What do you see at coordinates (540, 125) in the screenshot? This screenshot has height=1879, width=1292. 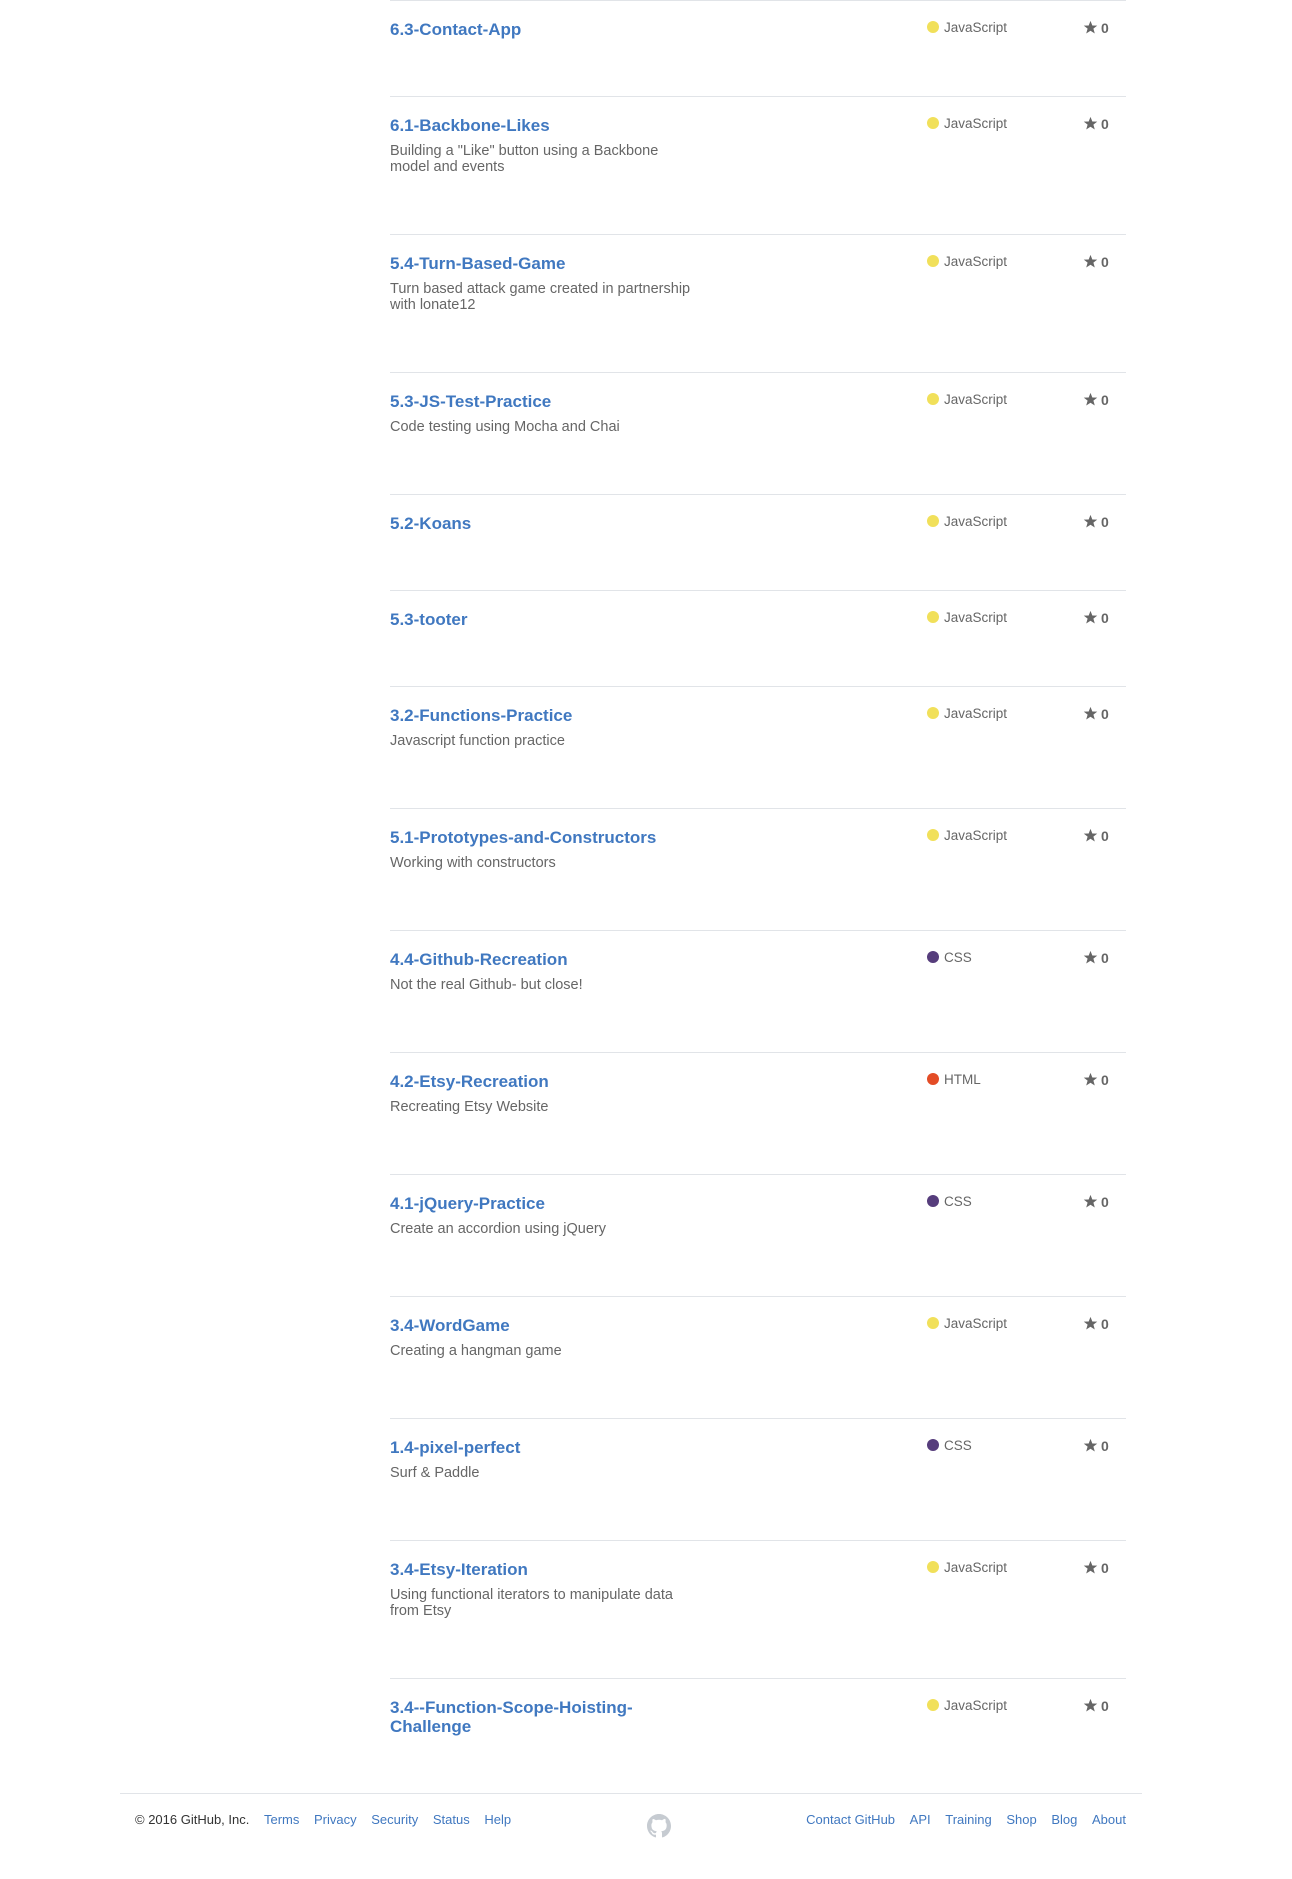 I see `repo-name-link: 6.1-Backbone-Likes` at bounding box center [540, 125].